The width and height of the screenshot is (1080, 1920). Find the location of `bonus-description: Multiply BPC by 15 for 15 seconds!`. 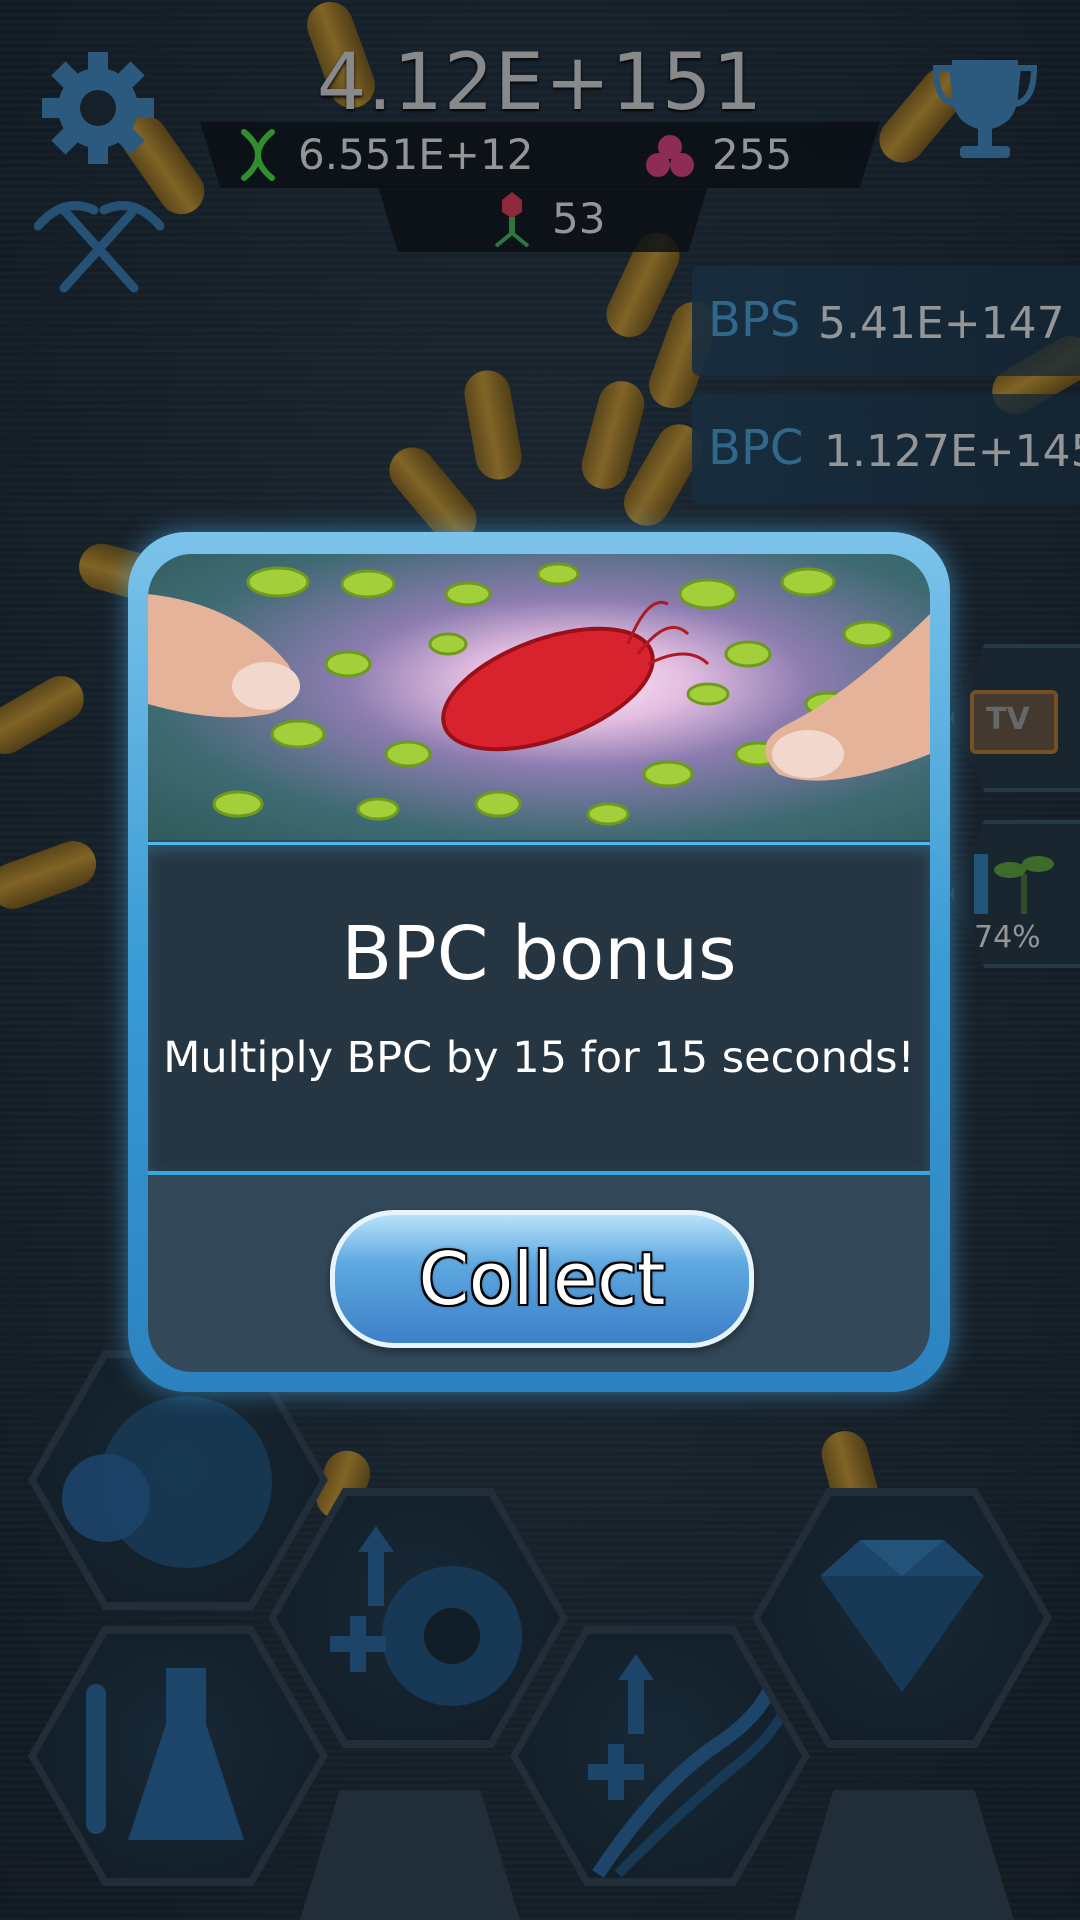

bonus-description: Multiply BPC by 15 for 15 seconds! is located at coordinates (539, 1058).